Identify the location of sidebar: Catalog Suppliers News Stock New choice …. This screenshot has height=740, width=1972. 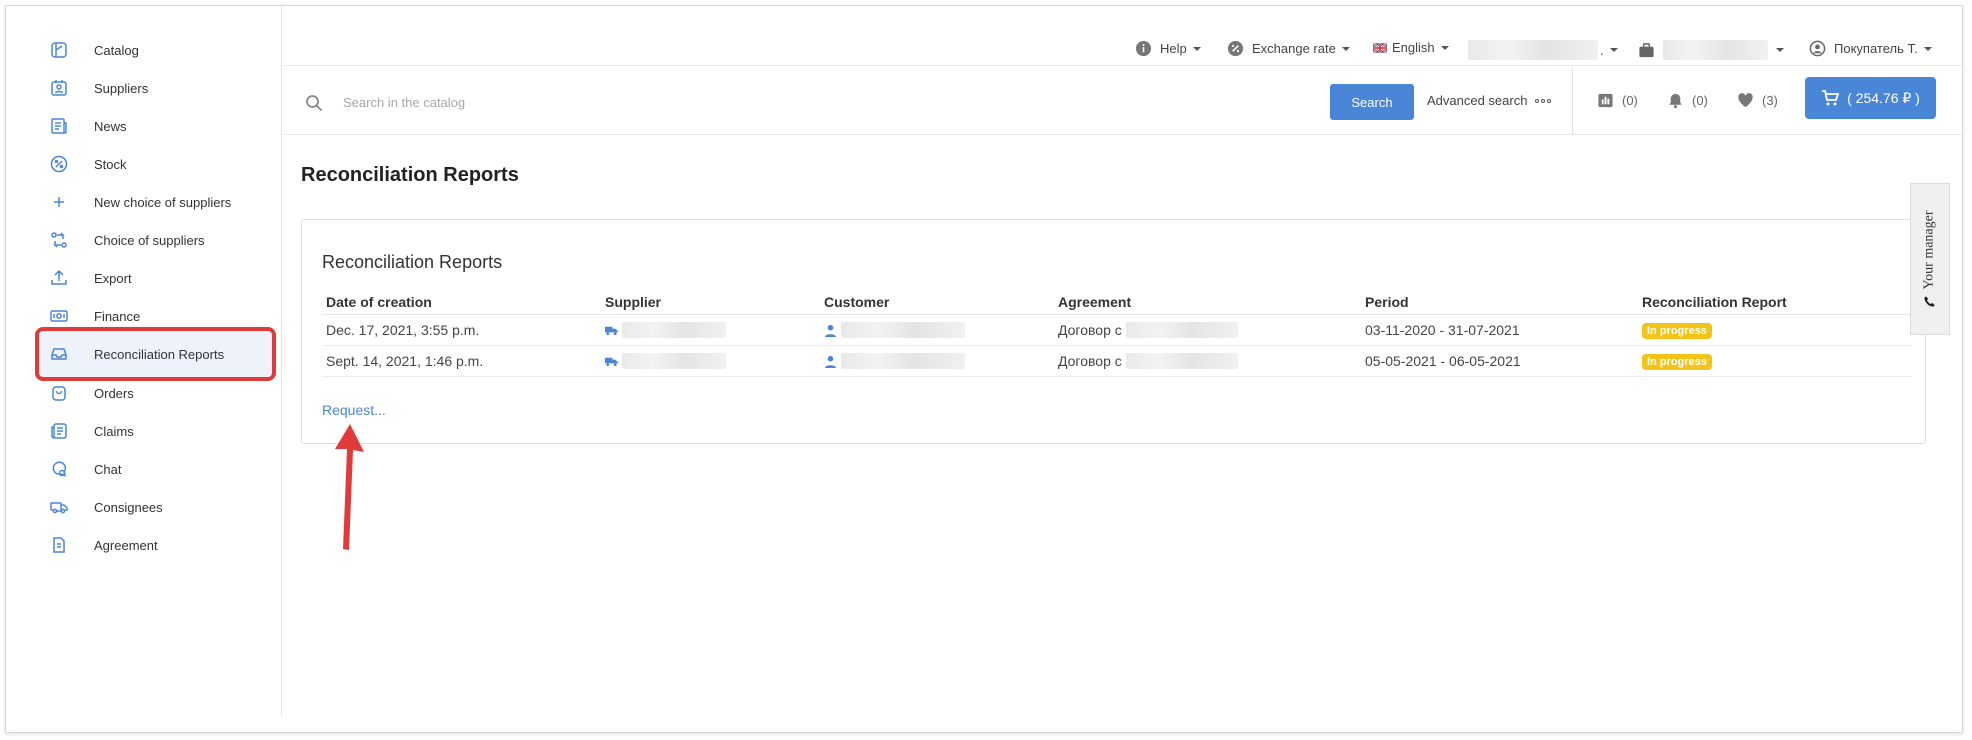
(144, 361).